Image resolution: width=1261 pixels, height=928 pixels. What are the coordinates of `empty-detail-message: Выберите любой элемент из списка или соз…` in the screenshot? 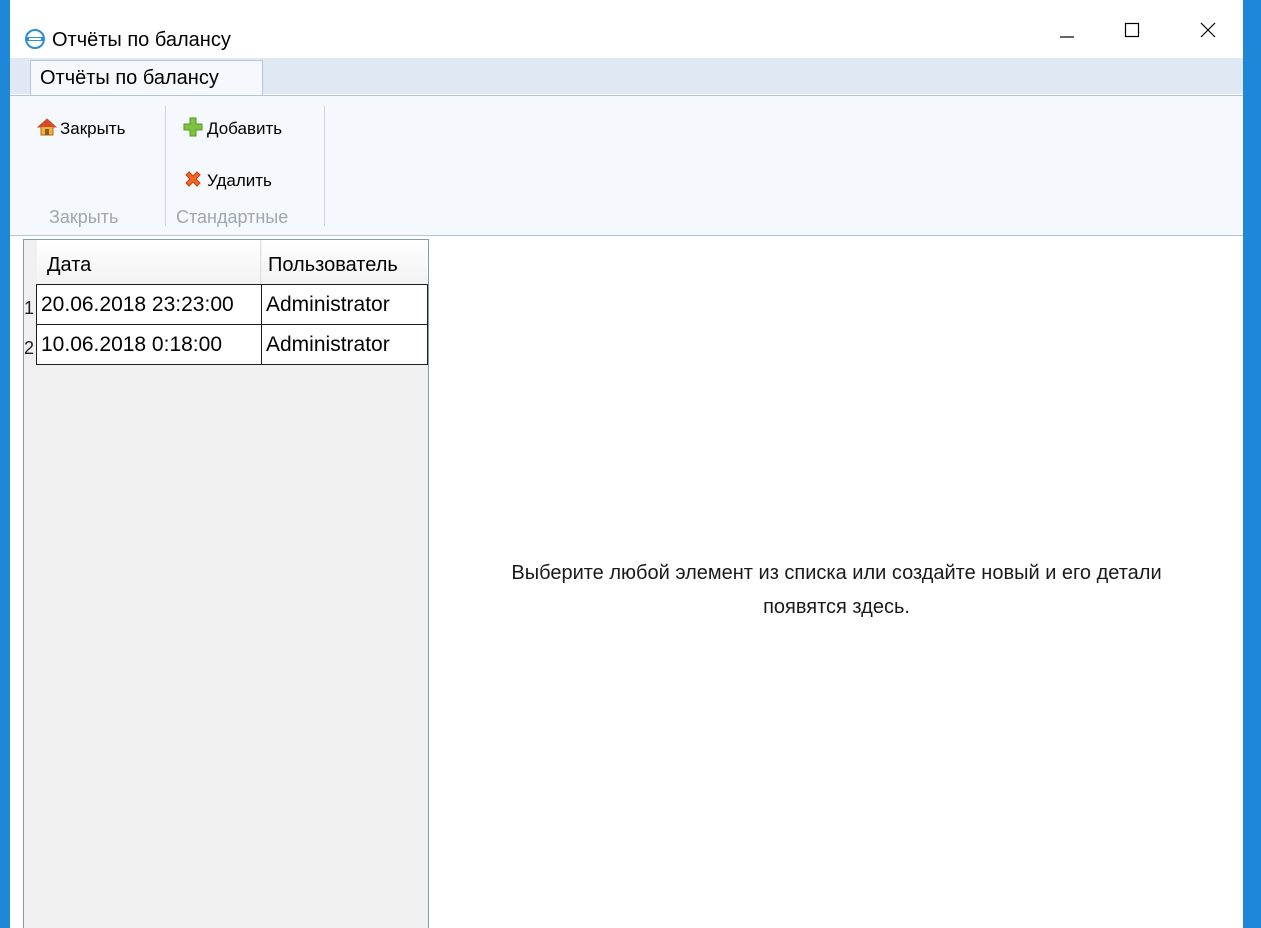 It's located at (836, 590).